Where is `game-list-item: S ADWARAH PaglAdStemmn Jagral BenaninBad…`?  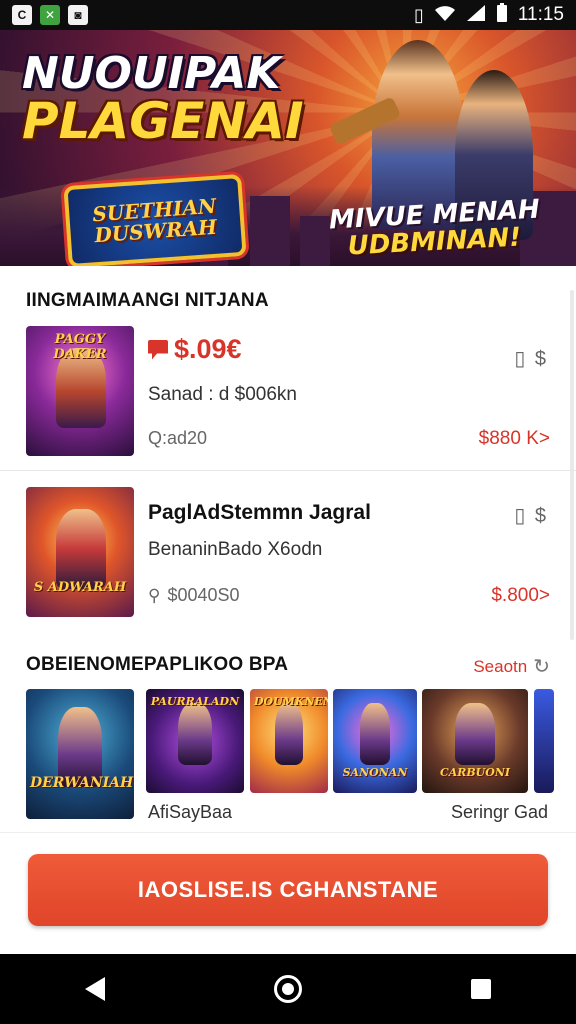
game-list-item: S ADWARAH PaglAdStemmn Jagral BenaninBad… is located at coordinates (288, 553).